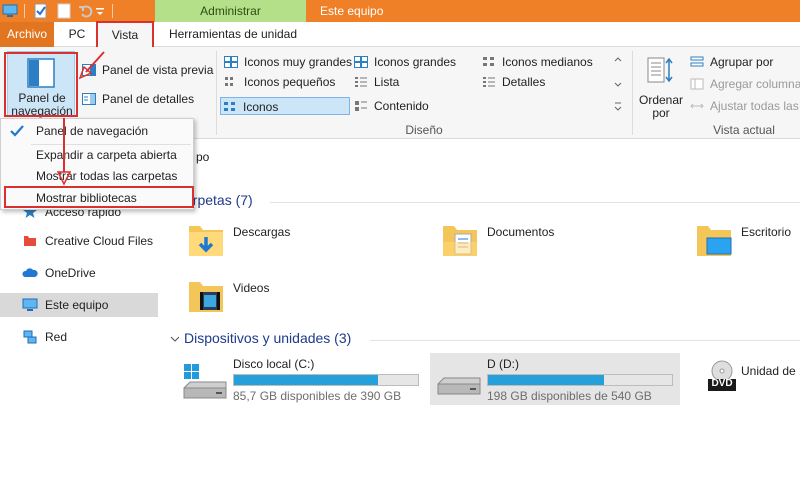 This screenshot has height=500, width=800. I want to click on drive-name-d: D (D:), so click(503, 364).